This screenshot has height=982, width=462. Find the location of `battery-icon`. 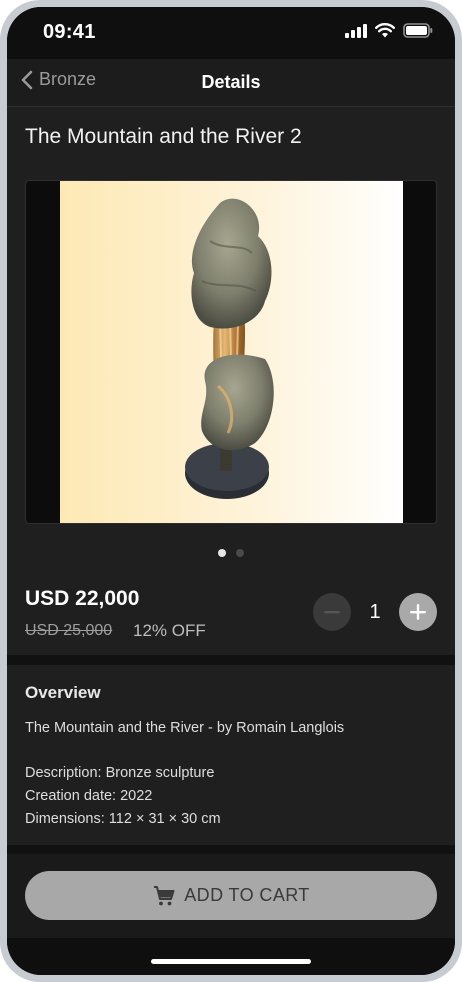

battery-icon is located at coordinates (418, 30).